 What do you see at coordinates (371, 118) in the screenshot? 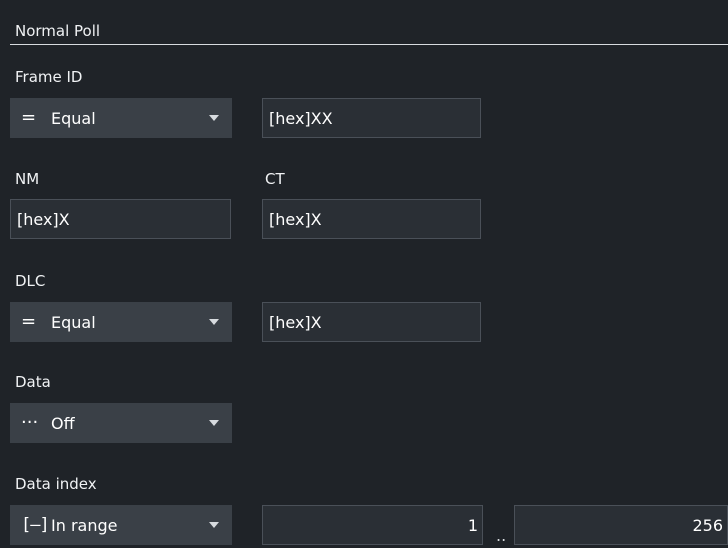
I see `frame-id-value-field: [hex]XX` at bounding box center [371, 118].